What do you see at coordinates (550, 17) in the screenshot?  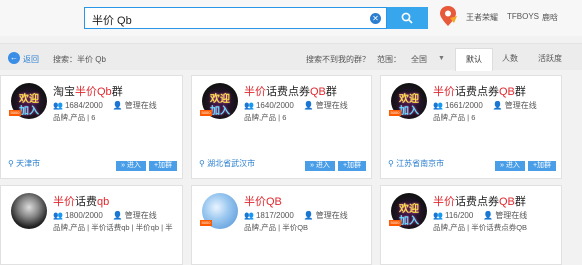 I see `hot-search-link: 鹿晗` at bounding box center [550, 17].